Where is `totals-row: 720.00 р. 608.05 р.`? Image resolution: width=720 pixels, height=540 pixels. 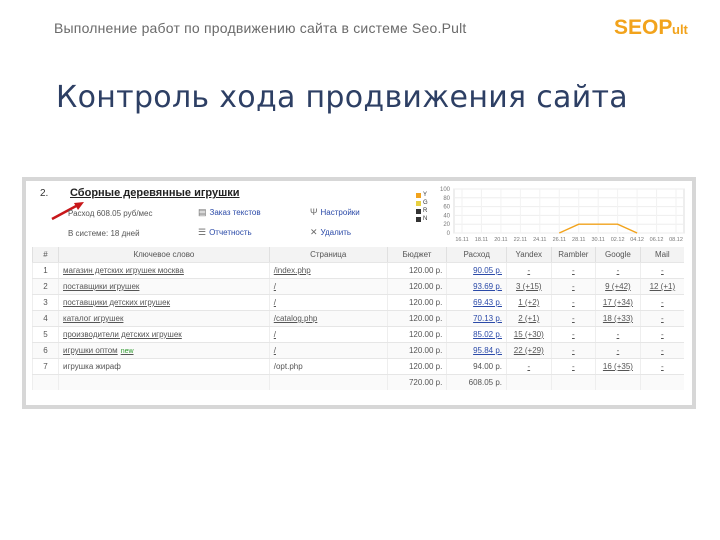
totals-row: 720.00 р. 608.05 р. is located at coordinates (357, 382).